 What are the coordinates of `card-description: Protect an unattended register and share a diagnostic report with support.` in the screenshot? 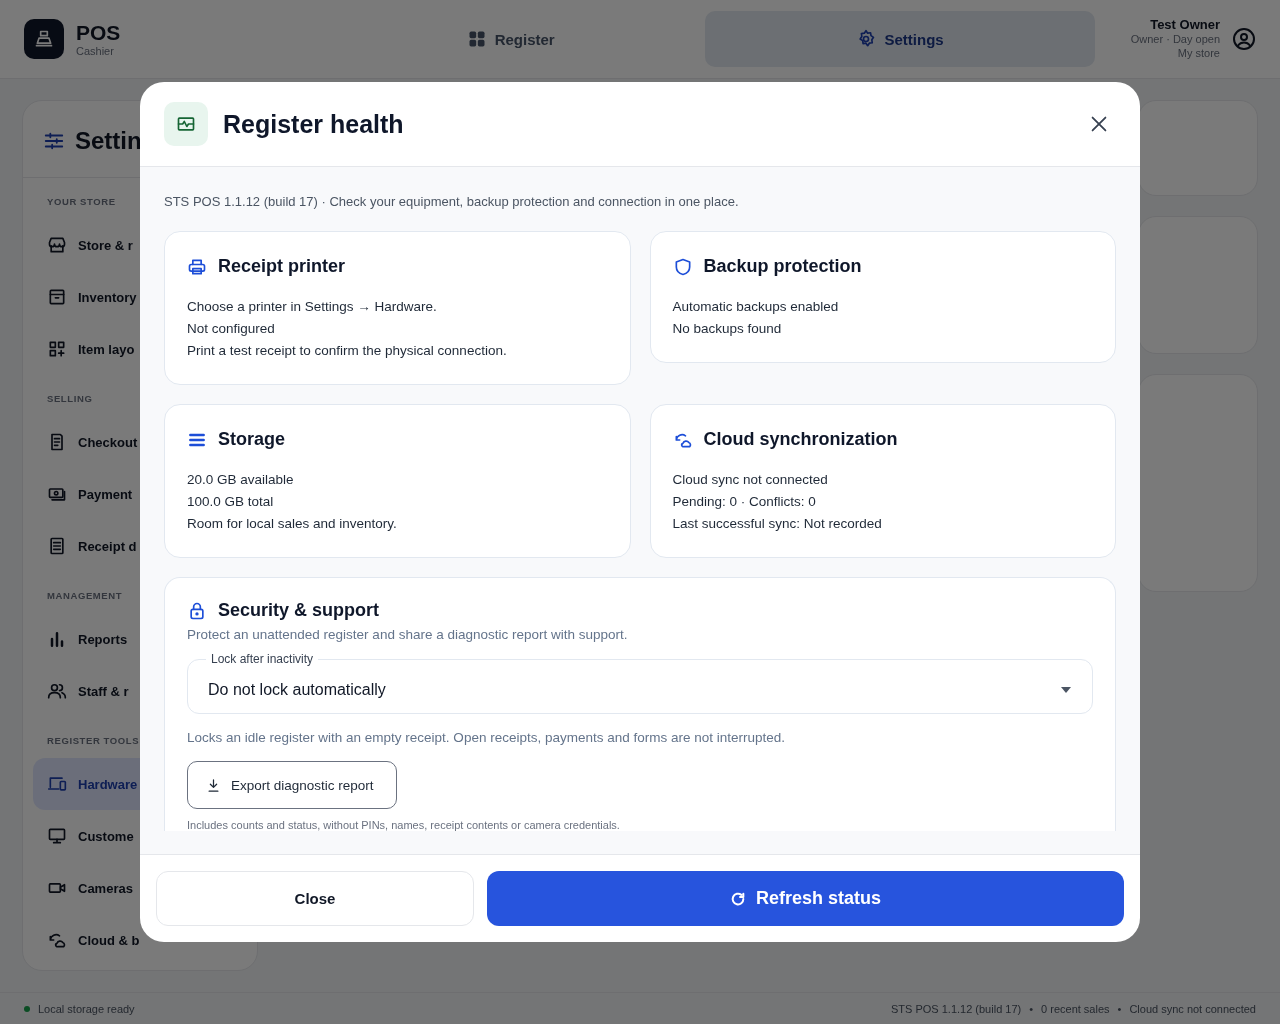 It's located at (408, 634).